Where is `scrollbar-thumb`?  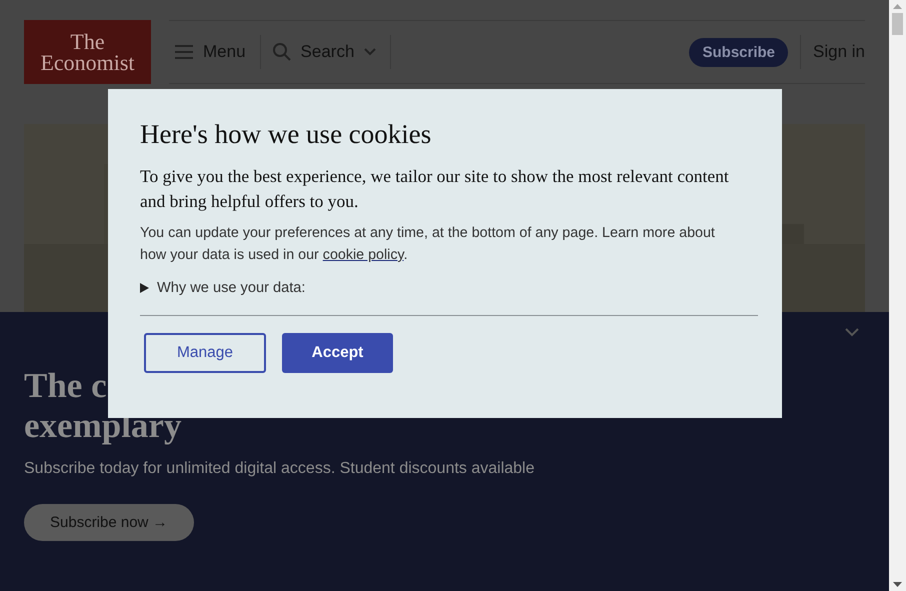 scrollbar-thumb is located at coordinates (897, 24).